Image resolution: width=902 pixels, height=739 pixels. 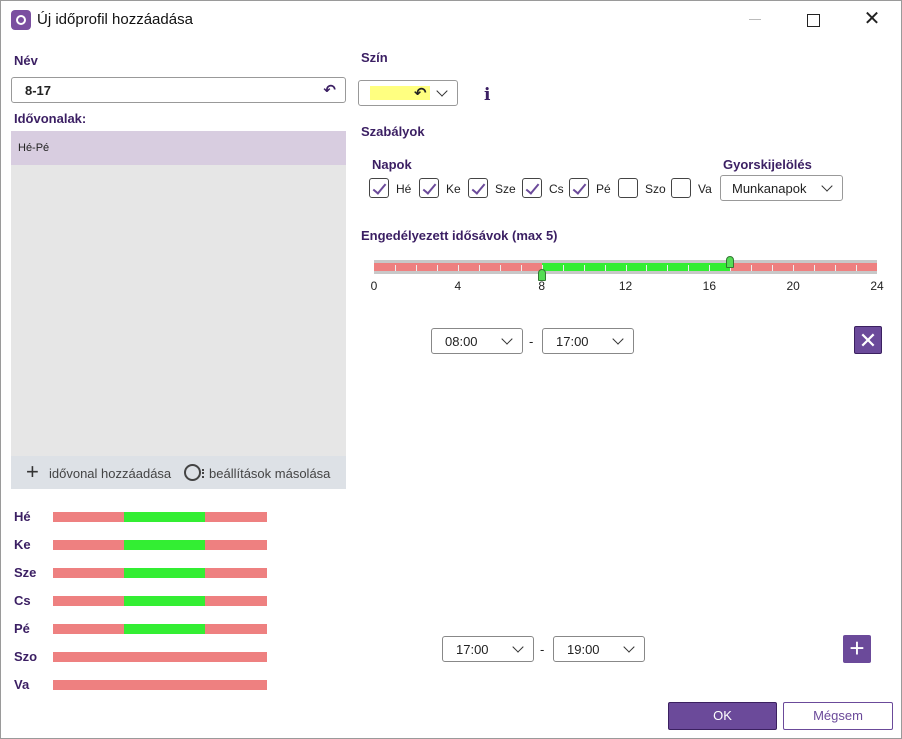 What do you see at coordinates (769, 188) in the screenshot?
I see `quick-select-value: Munkanapok` at bounding box center [769, 188].